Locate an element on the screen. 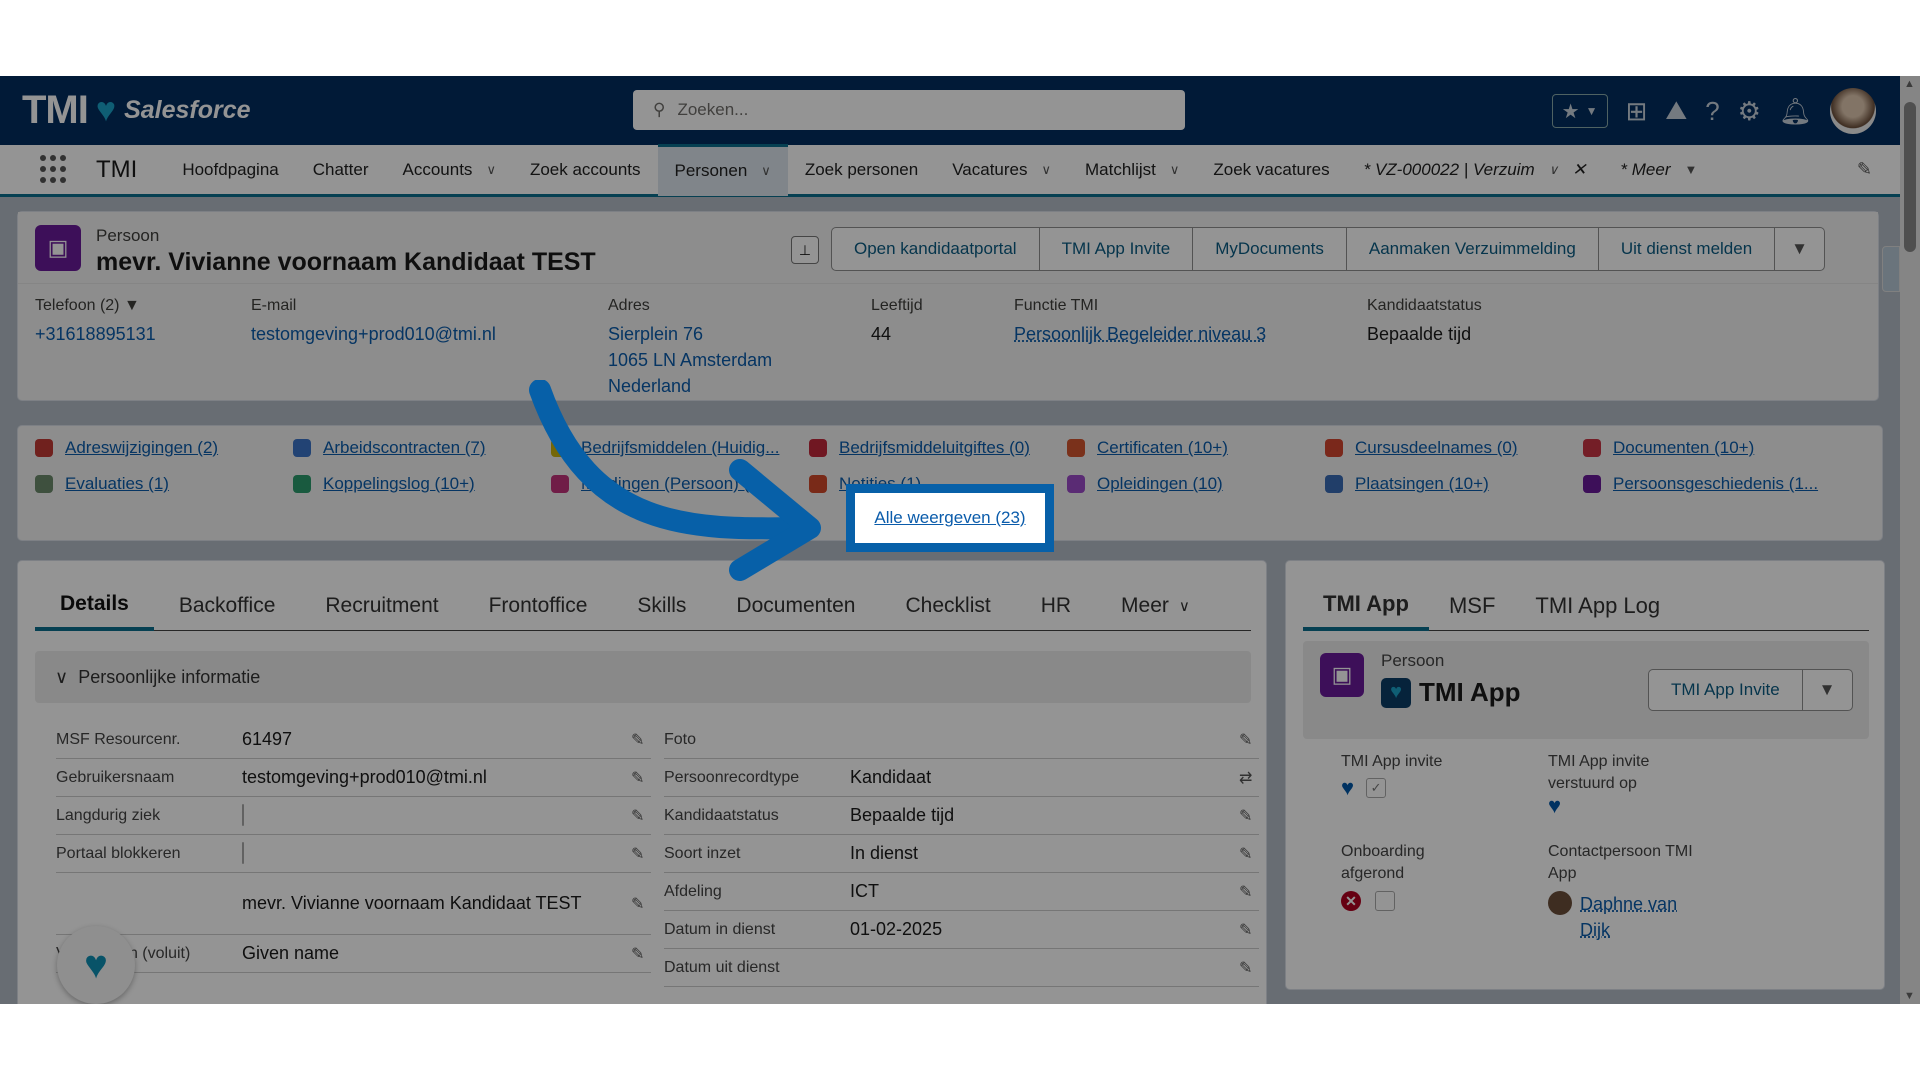  nav-item-vacatures: Vacatures ∨ is located at coordinates (1001, 170).